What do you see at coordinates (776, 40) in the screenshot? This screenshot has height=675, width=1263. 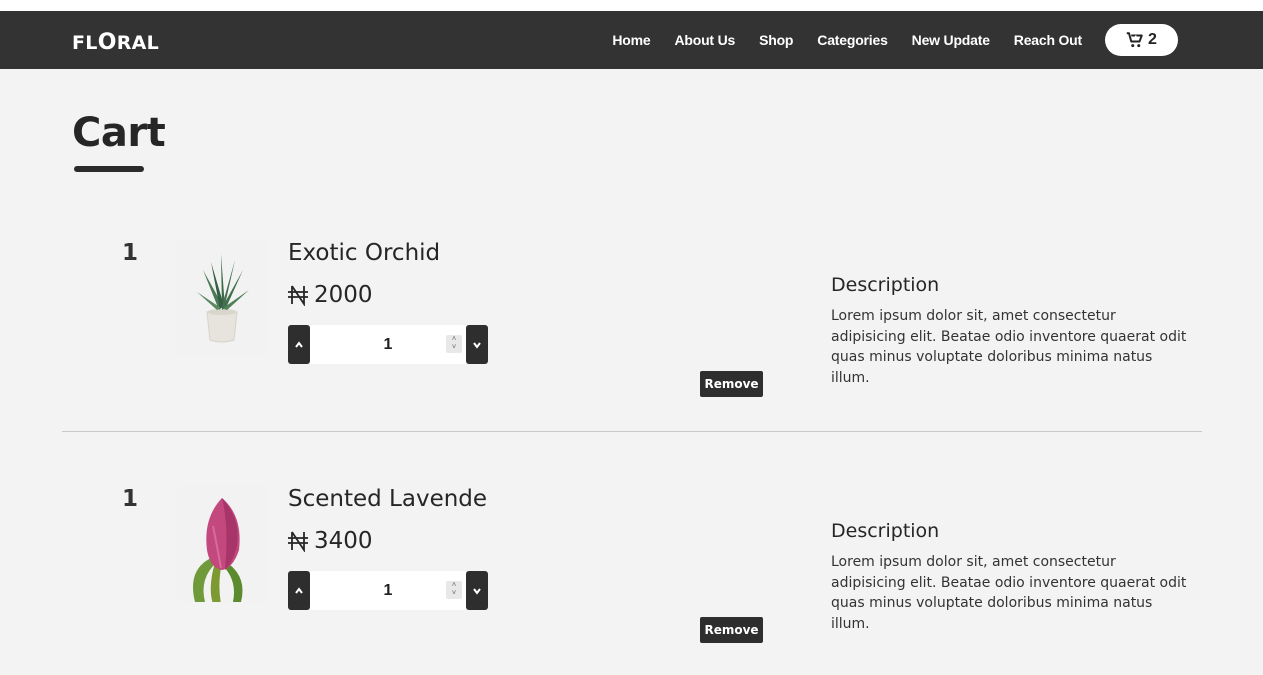 I see `nav-shop: Shop` at bounding box center [776, 40].